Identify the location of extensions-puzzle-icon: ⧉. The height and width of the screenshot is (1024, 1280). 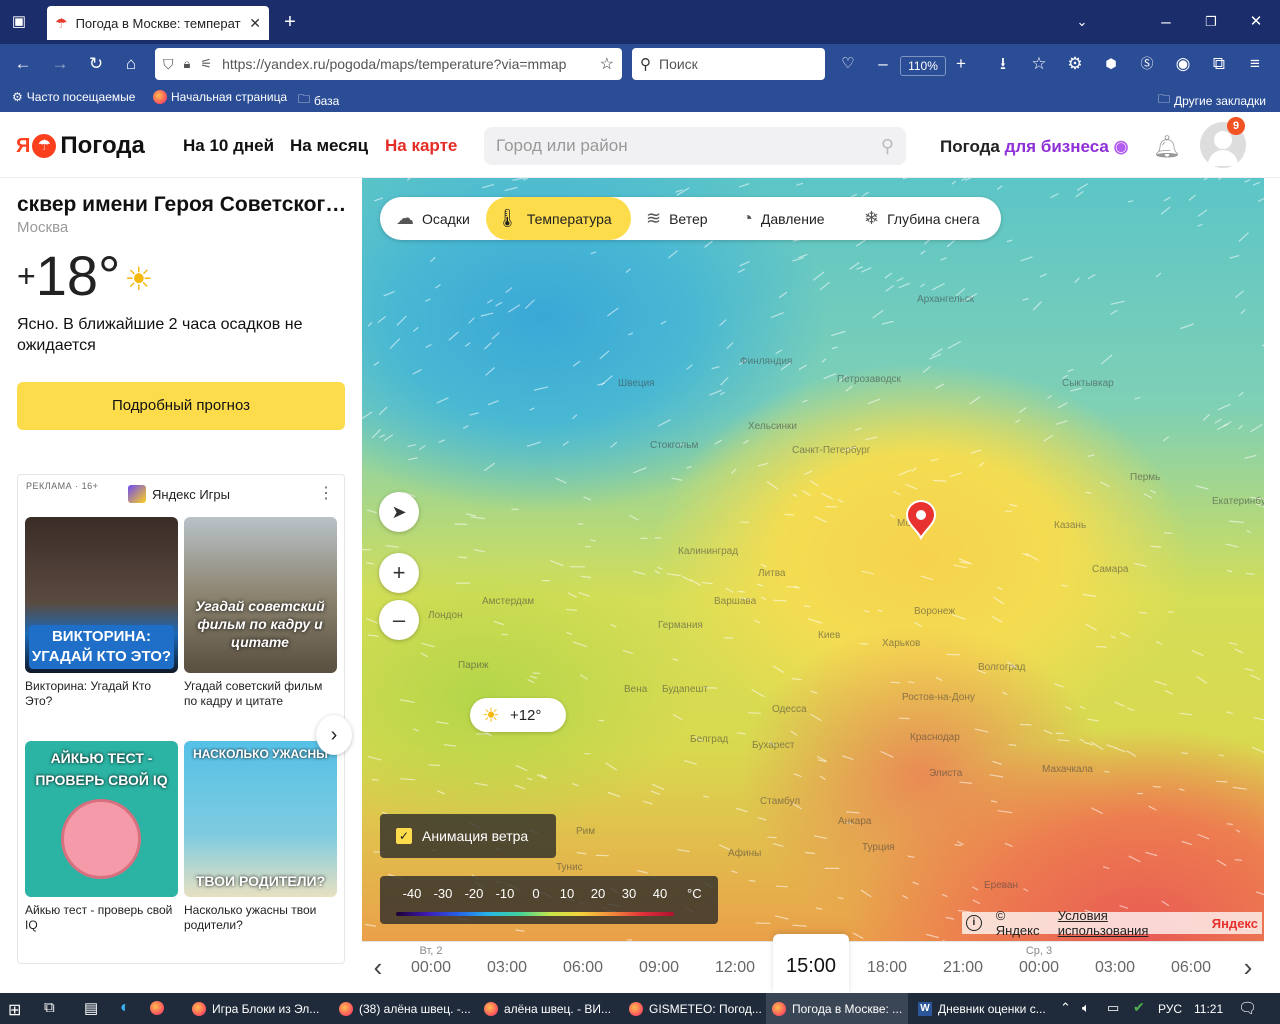
(1219, 64).